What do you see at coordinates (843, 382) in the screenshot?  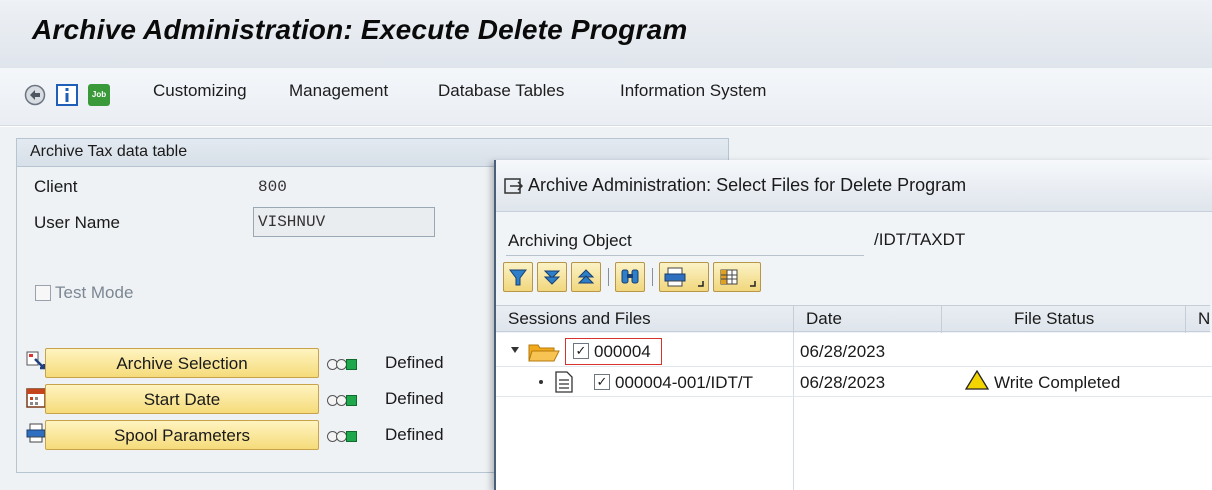 I see `file-date: 06/28/2023` at bounding box center [843, 382].